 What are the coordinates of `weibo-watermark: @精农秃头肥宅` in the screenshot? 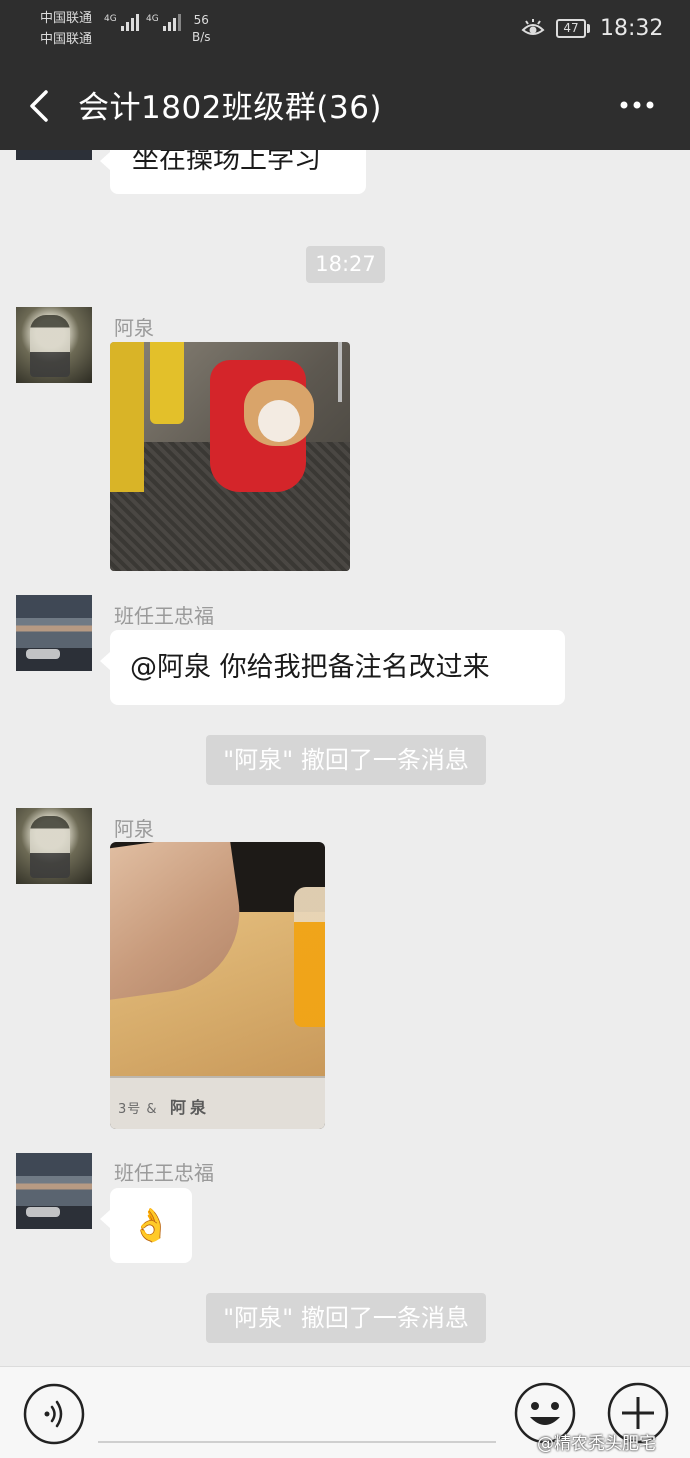 It's located at (596, 1444).